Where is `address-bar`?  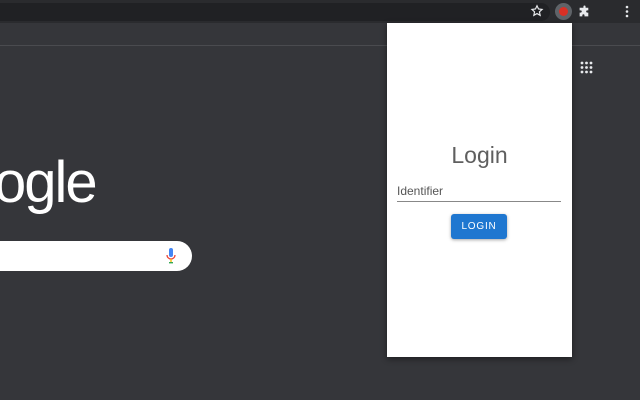 address-bar is located at coordinates (275, 12).